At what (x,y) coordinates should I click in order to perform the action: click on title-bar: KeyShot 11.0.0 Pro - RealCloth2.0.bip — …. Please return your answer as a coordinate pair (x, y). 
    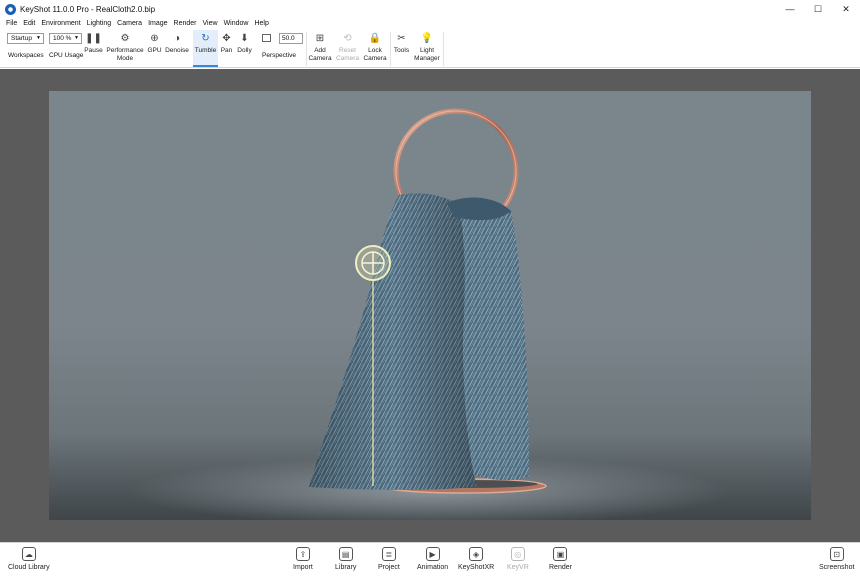
    Looking at the image, I should click on (430, 9).